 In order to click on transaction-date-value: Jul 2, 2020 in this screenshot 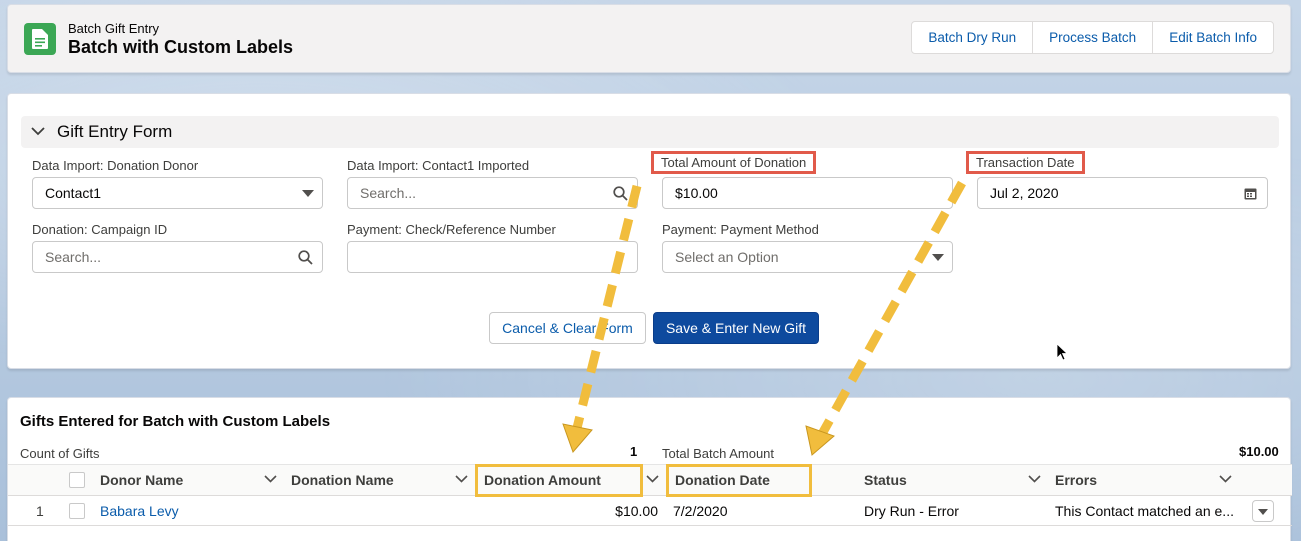, I will do `click(1024, 193)`.